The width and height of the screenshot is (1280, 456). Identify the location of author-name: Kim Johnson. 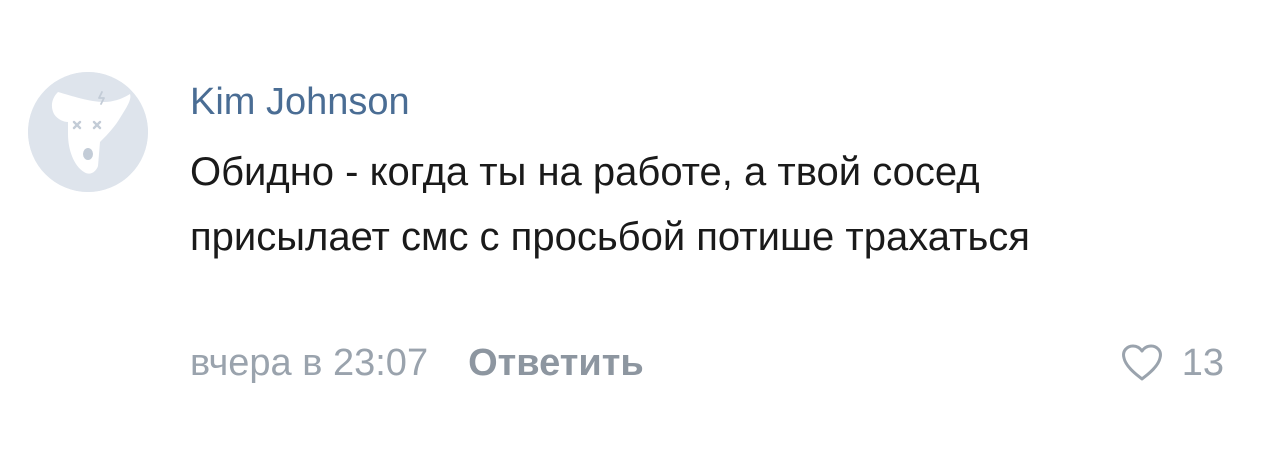
(300, 102).